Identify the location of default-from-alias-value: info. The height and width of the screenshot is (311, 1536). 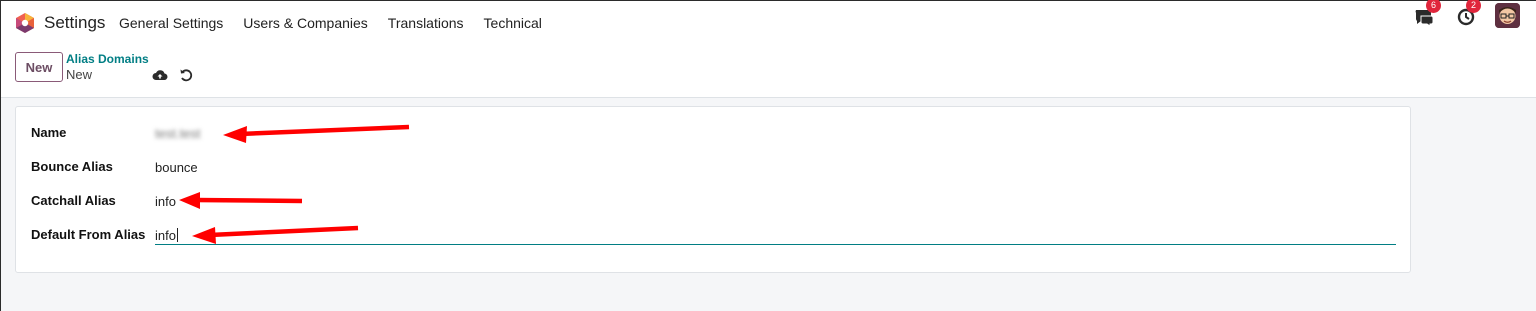
(165, 235).